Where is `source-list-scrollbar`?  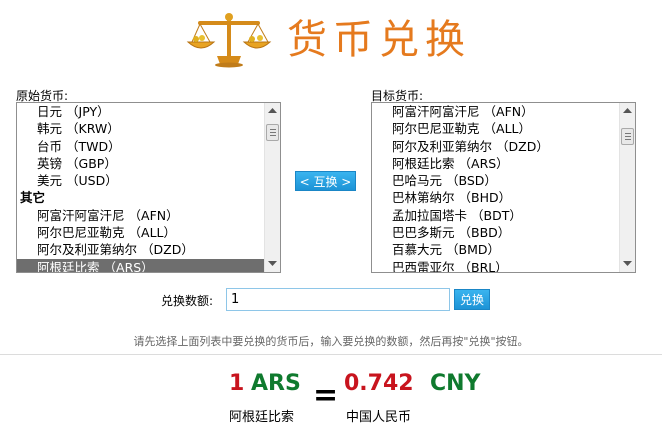 source-list-scrollbar is located at coordinates (272, 187).